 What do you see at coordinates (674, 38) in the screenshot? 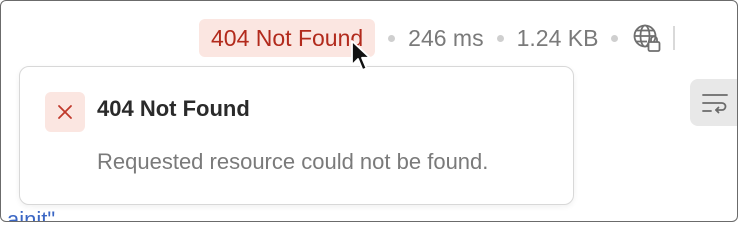
I see `toolbar-divider` at bounding box center [674, 38].